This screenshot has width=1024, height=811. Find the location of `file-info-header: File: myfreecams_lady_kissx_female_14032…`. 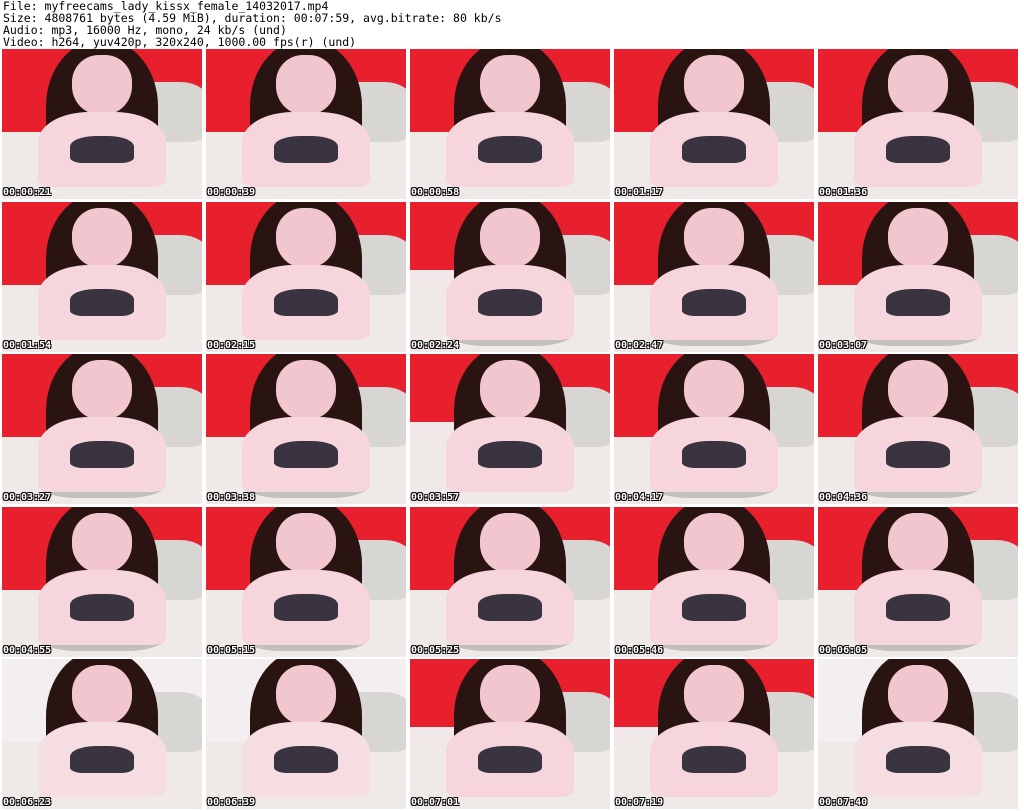

file-info-header: File: myfreecams_lady_kissx_female_14032… is located at coordinates (512, 24).